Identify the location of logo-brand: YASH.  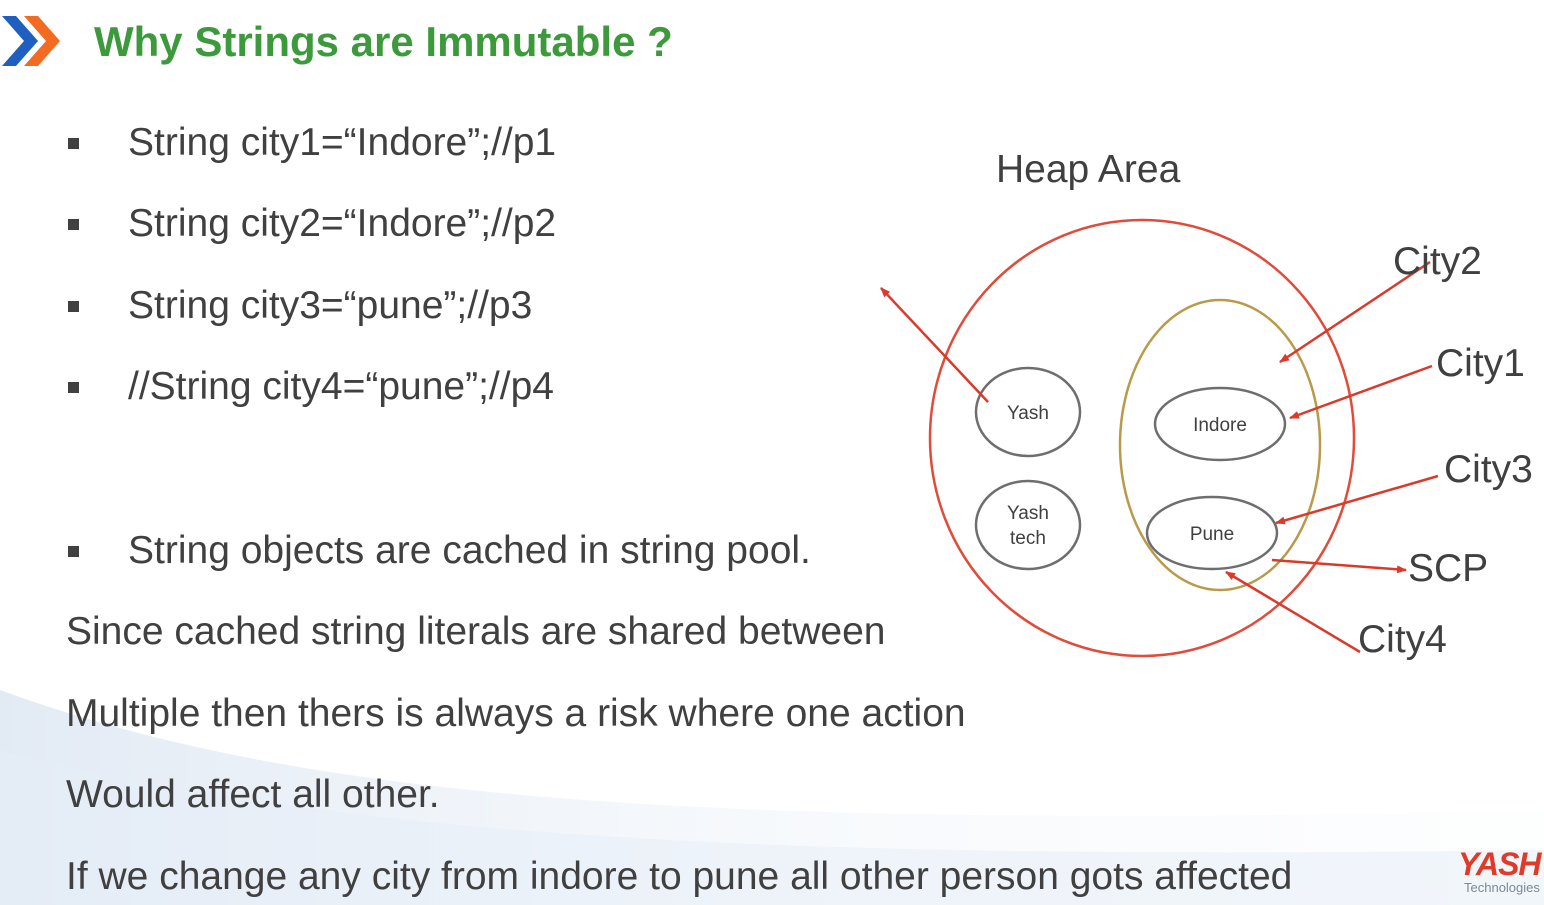
(1500, 864).